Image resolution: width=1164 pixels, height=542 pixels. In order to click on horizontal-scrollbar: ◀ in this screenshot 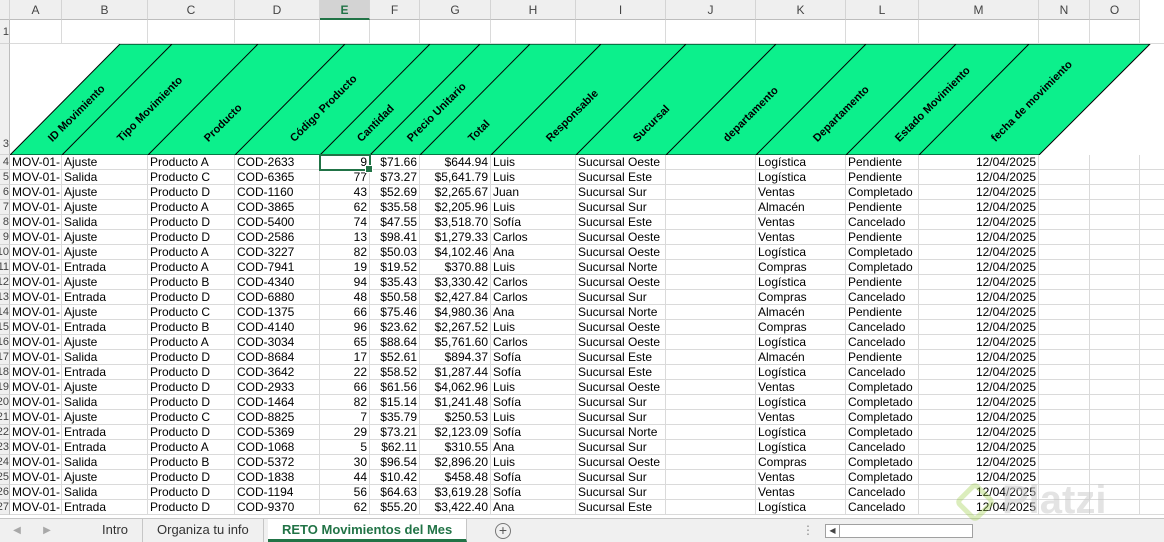, I will do `click(899, 531)`.